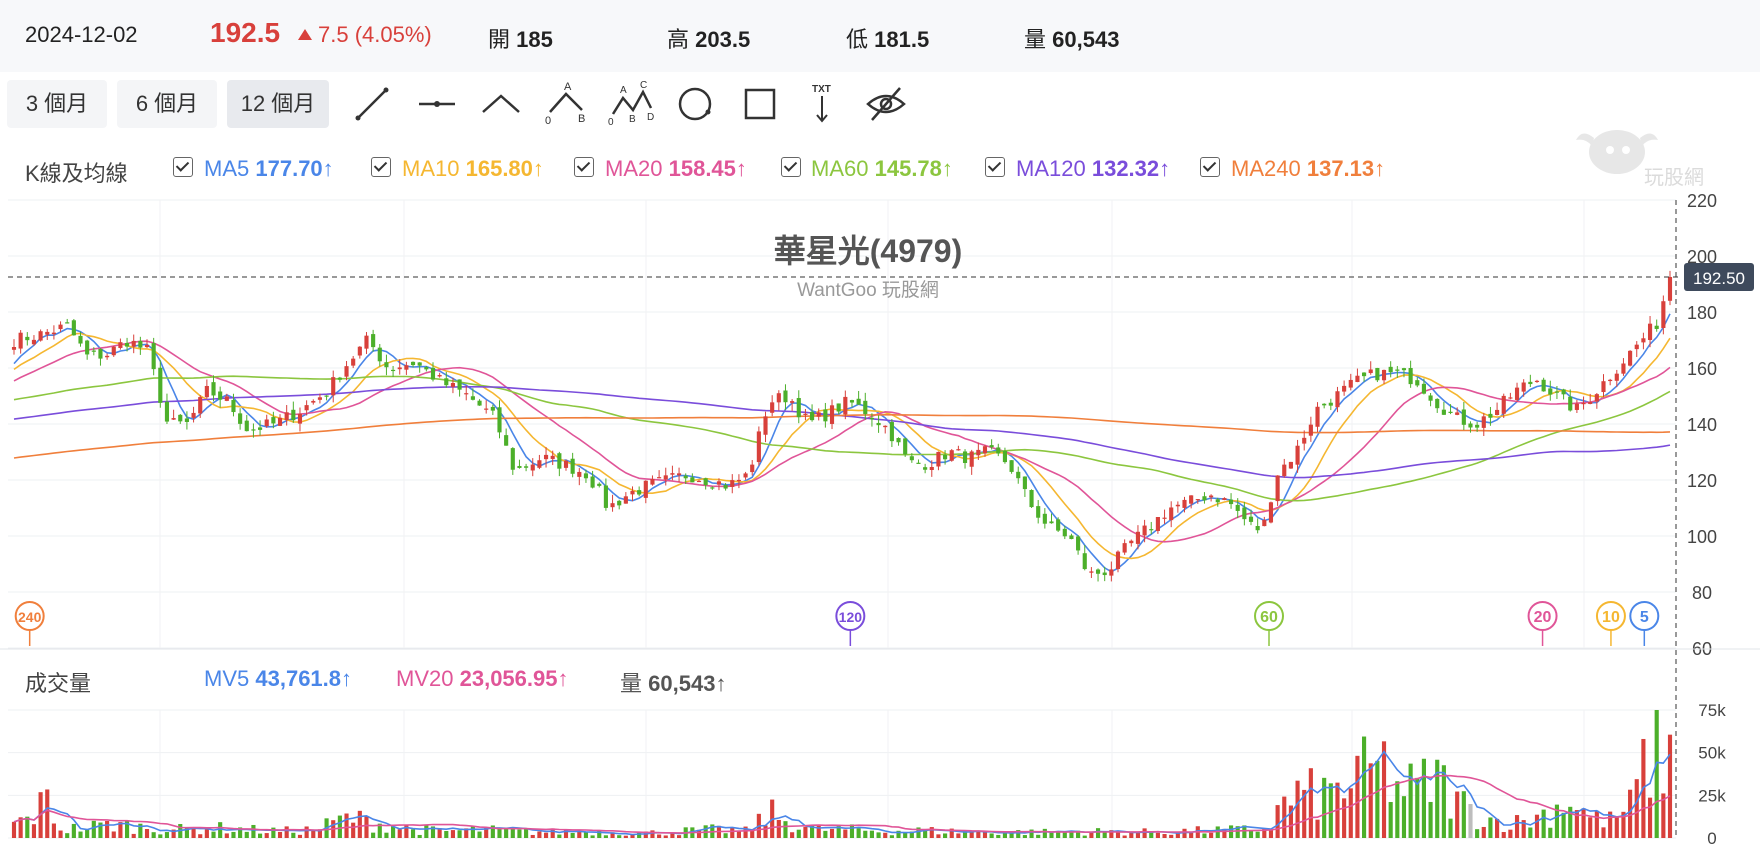  What do you see at coordinates (868, 251) in the screenshot?
I see `chart-title: 華星光(4979)` at bounding box center [868, 251].